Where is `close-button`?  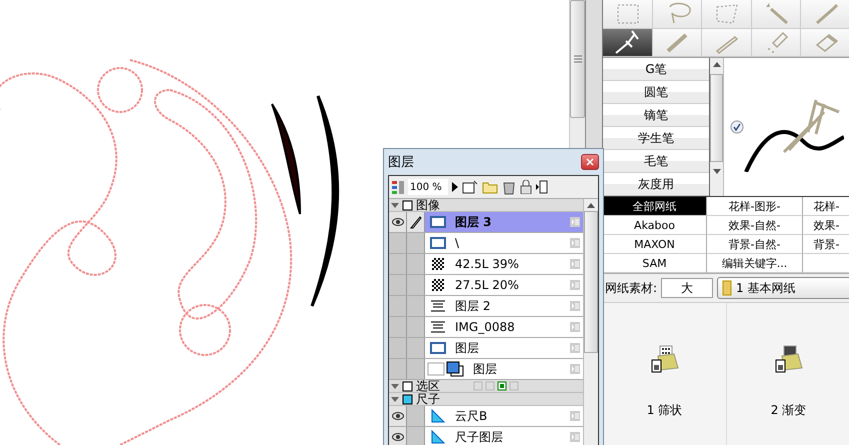 close-button is located at coordinates (590, 162).